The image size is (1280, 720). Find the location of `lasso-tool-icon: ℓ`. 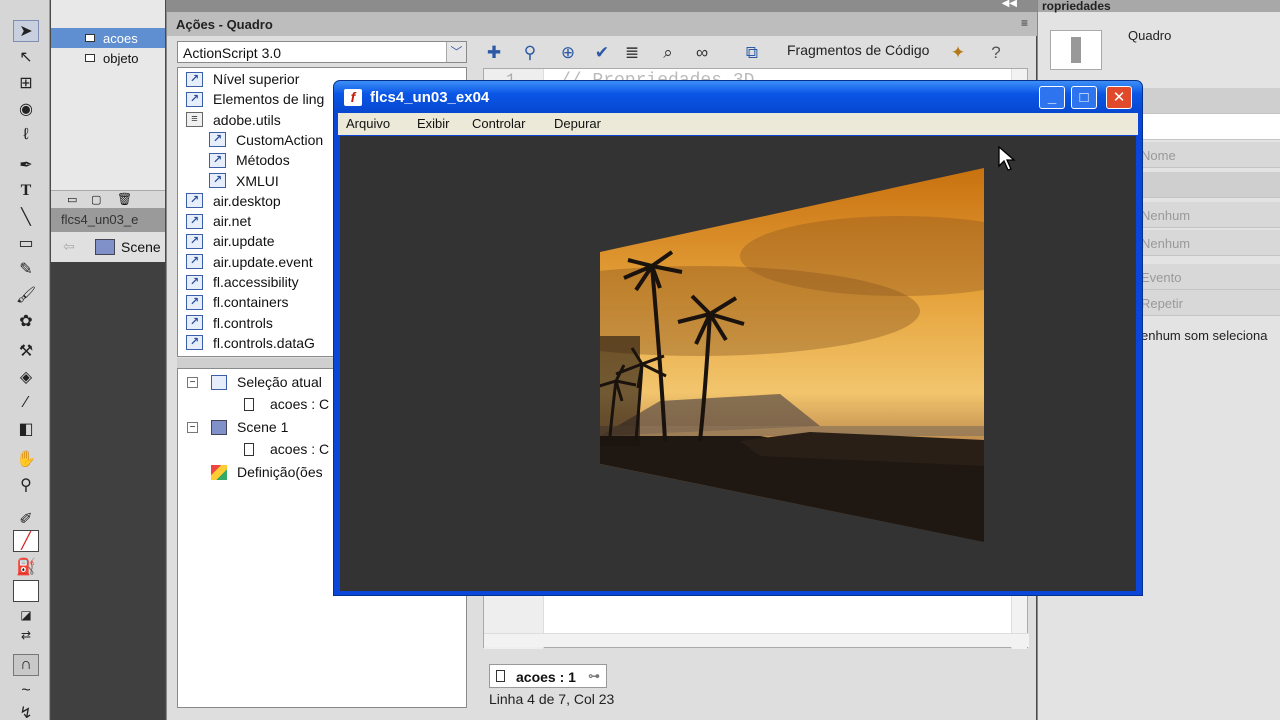

lasso-tool-icon: ℓ is located at coordinates (26, 135).